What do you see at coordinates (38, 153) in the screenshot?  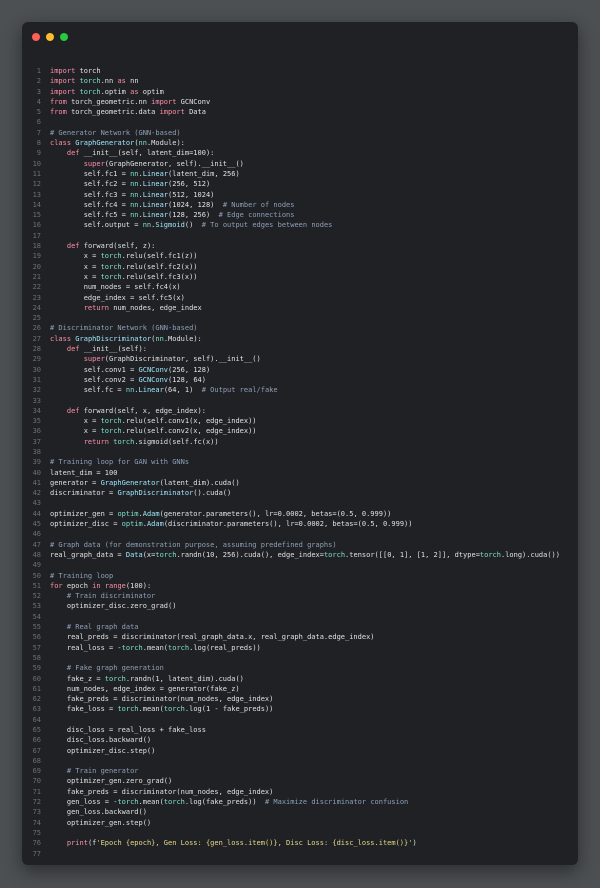 I see `line-number: 9` at bounding box center [38, 153].